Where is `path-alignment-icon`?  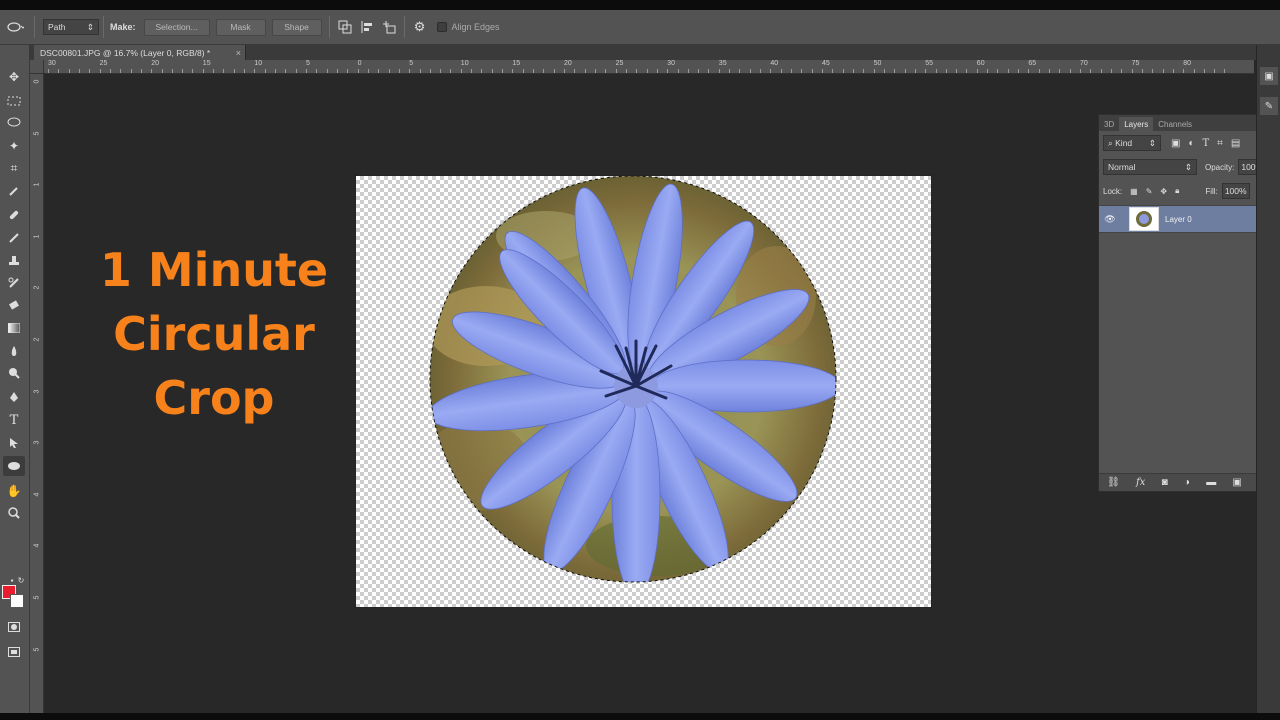
path-alignment-icon is located at coordinates (367, 27).